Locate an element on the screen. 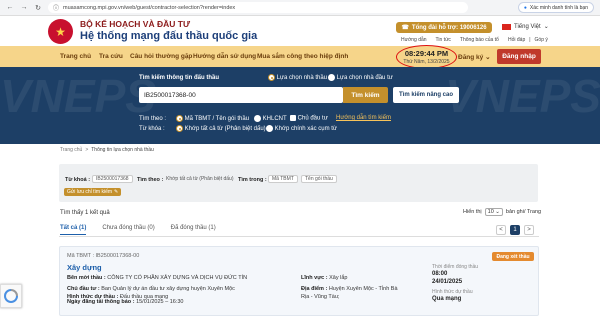 This screenshot has width=600, height=316. tab-open: Chưa đóng thầu (0) is located at coordinates (128, 230).